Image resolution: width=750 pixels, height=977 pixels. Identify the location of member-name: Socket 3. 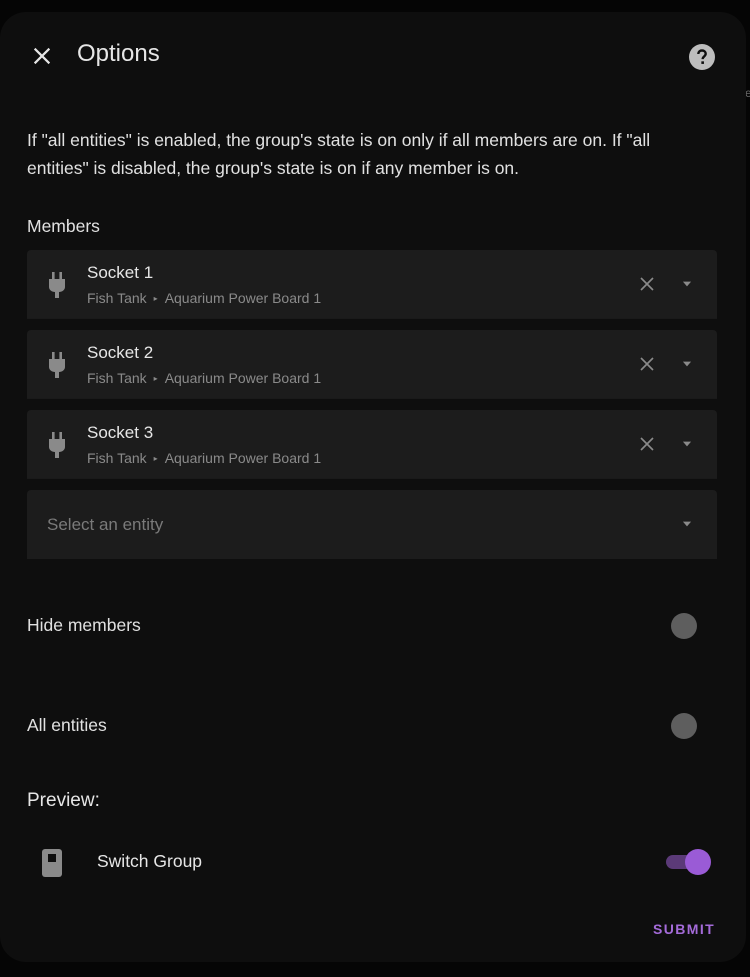
(120, 432).